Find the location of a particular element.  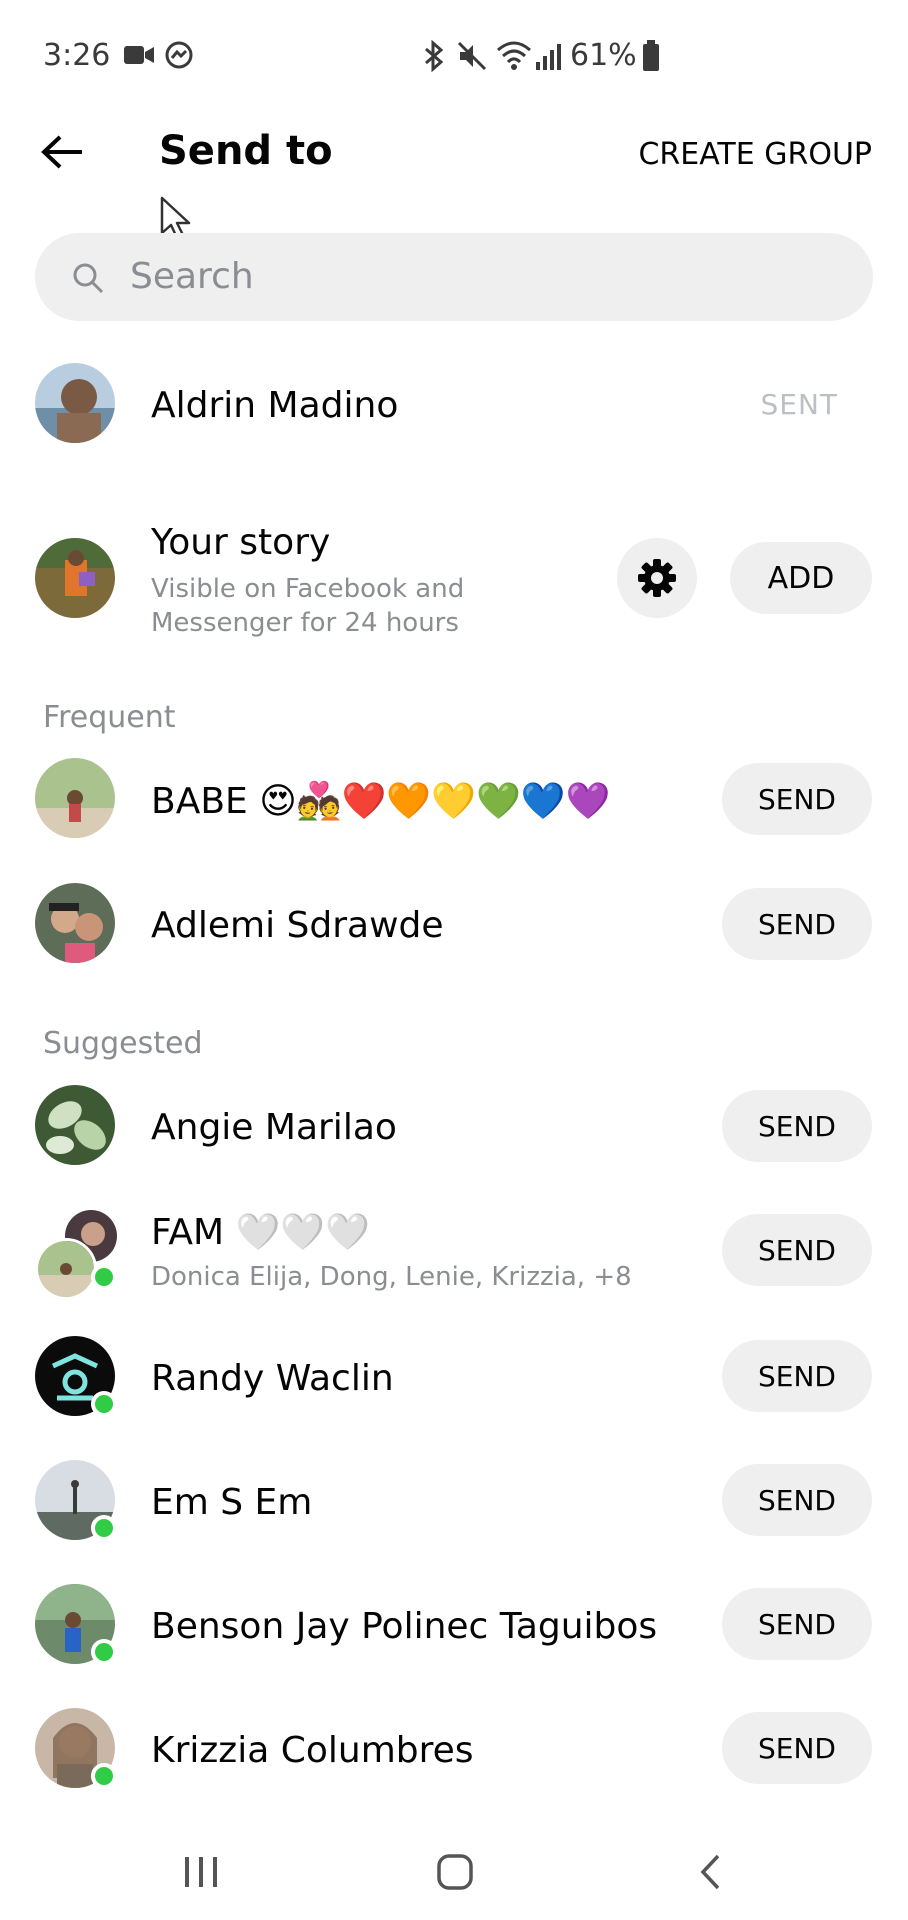

recent-apps-icon is located at coordinates (201, 1872).